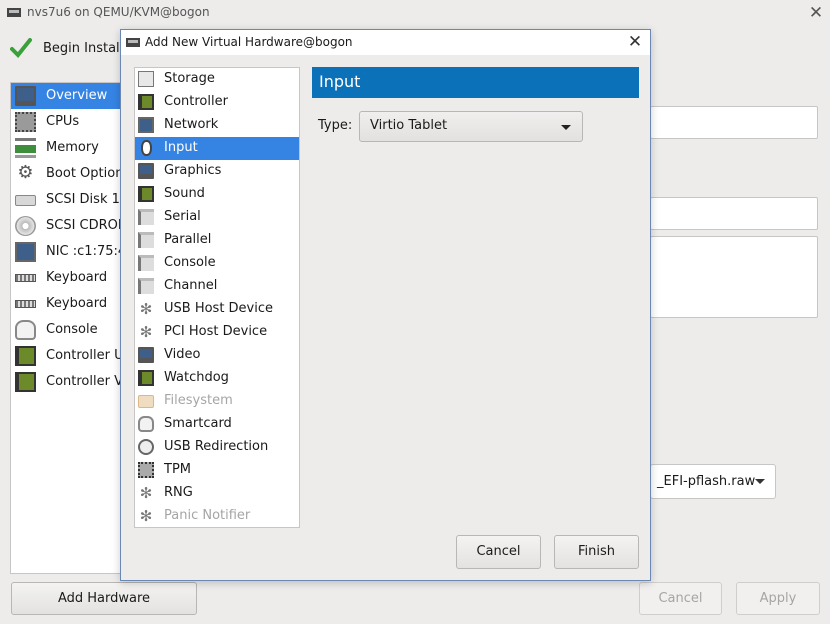 The width and height of the screenshot is (830, 624). I want to click on device-type-rng: ✻ RNG, so click(217, 493).